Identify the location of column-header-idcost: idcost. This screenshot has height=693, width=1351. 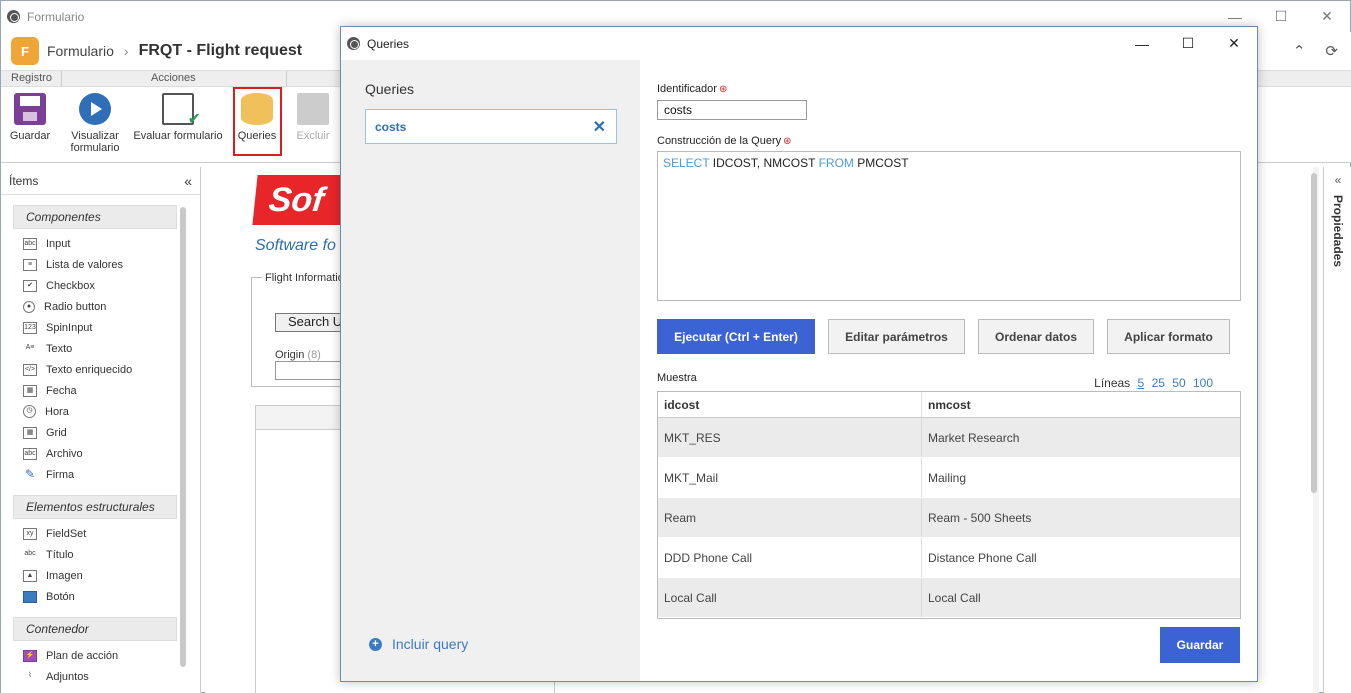
(790, 404).